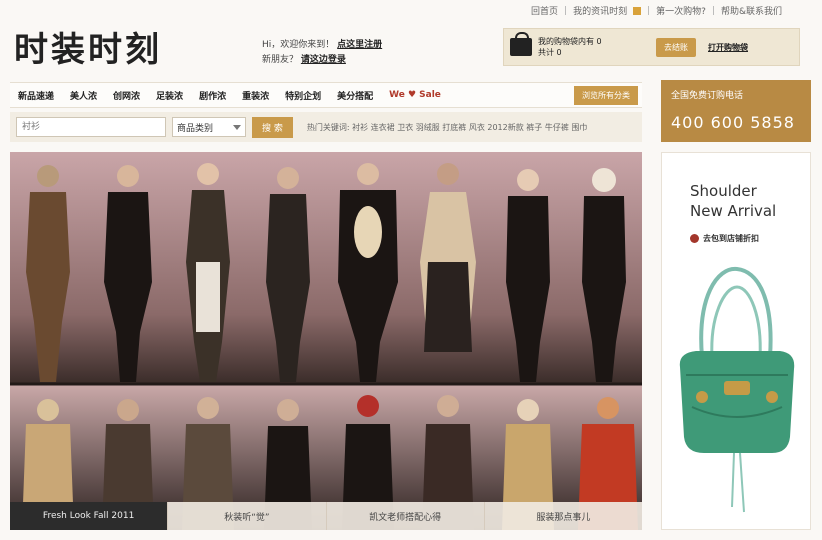 The height and width of the screenshot is (540, 822). I want to click on search-input, so click(91, 127).